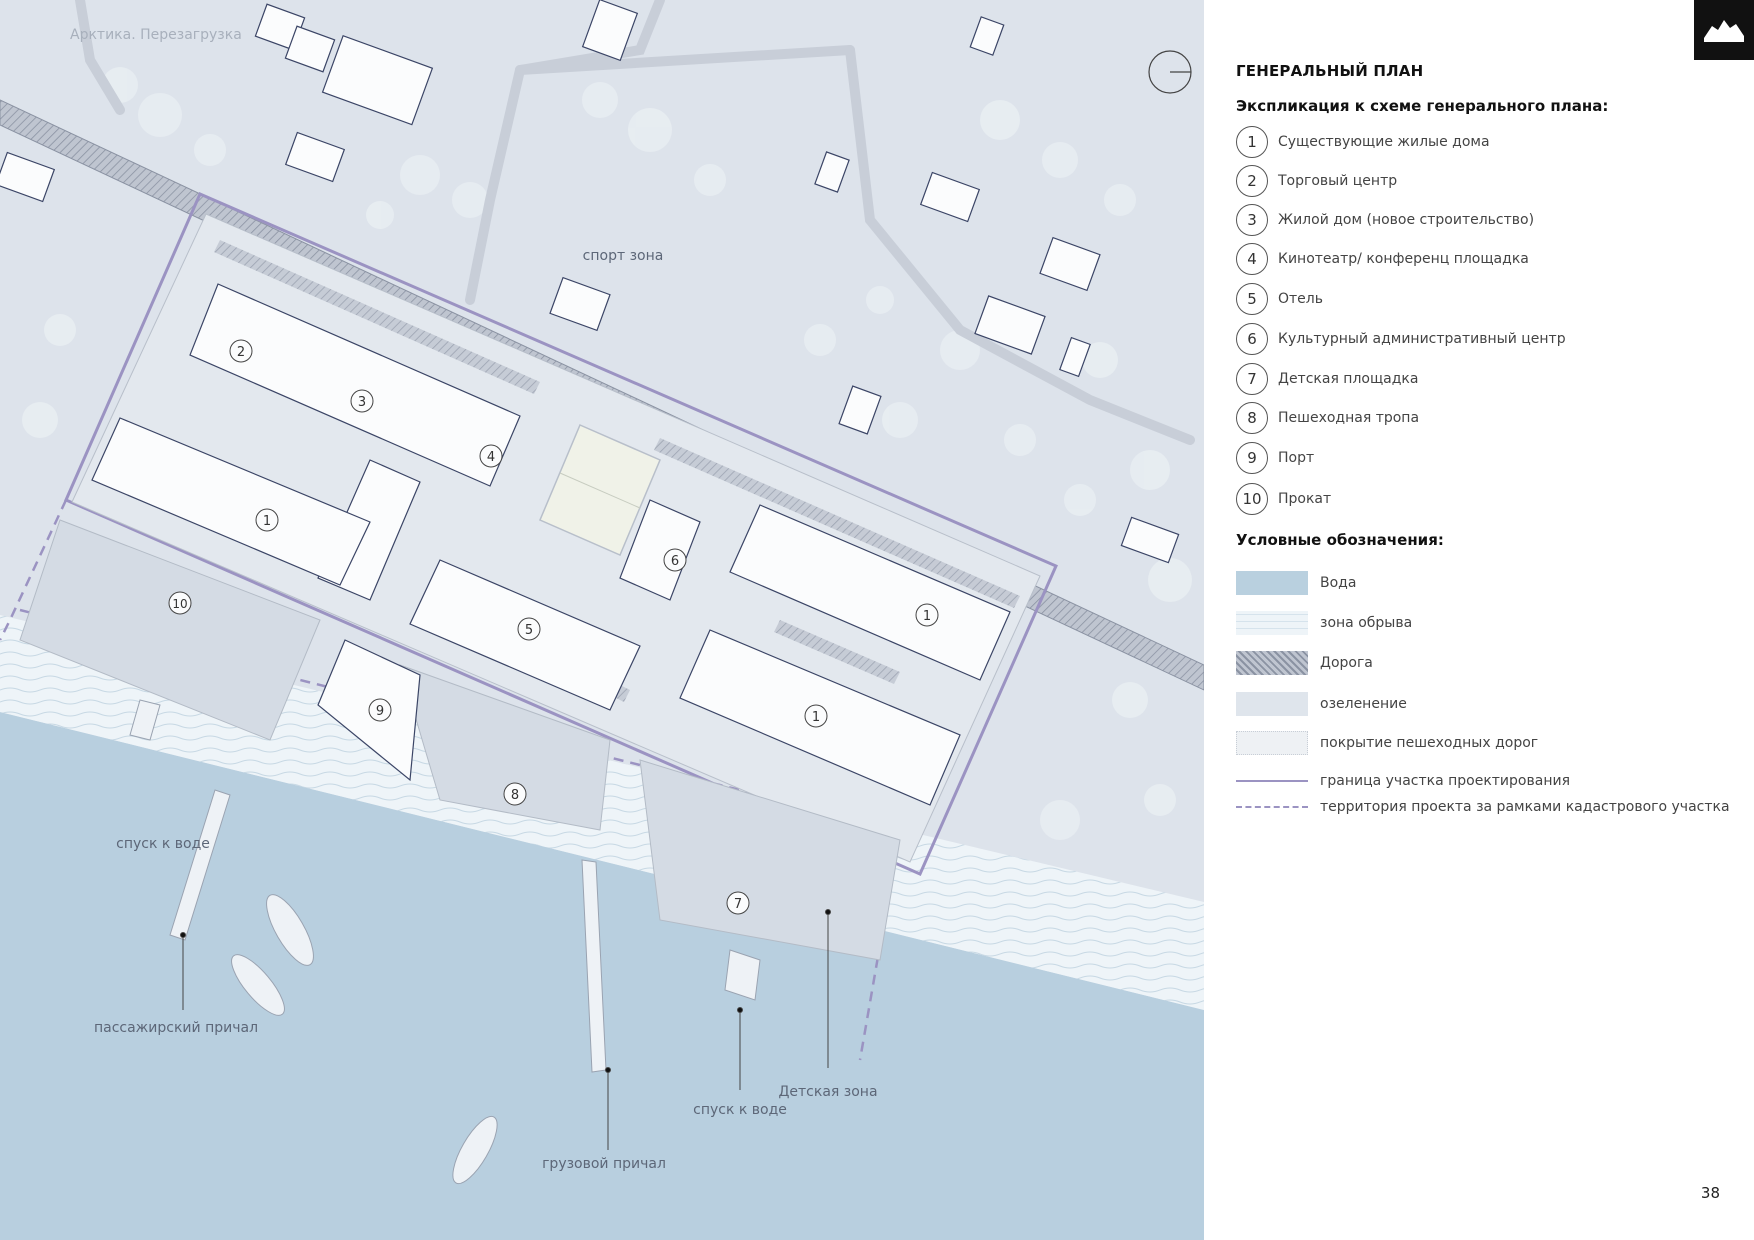 The height and width of the screenshot is (1240, 1754). Describe the element at coordinates (1272, 583) in the screenshot. I see `water-swatch` at that location.